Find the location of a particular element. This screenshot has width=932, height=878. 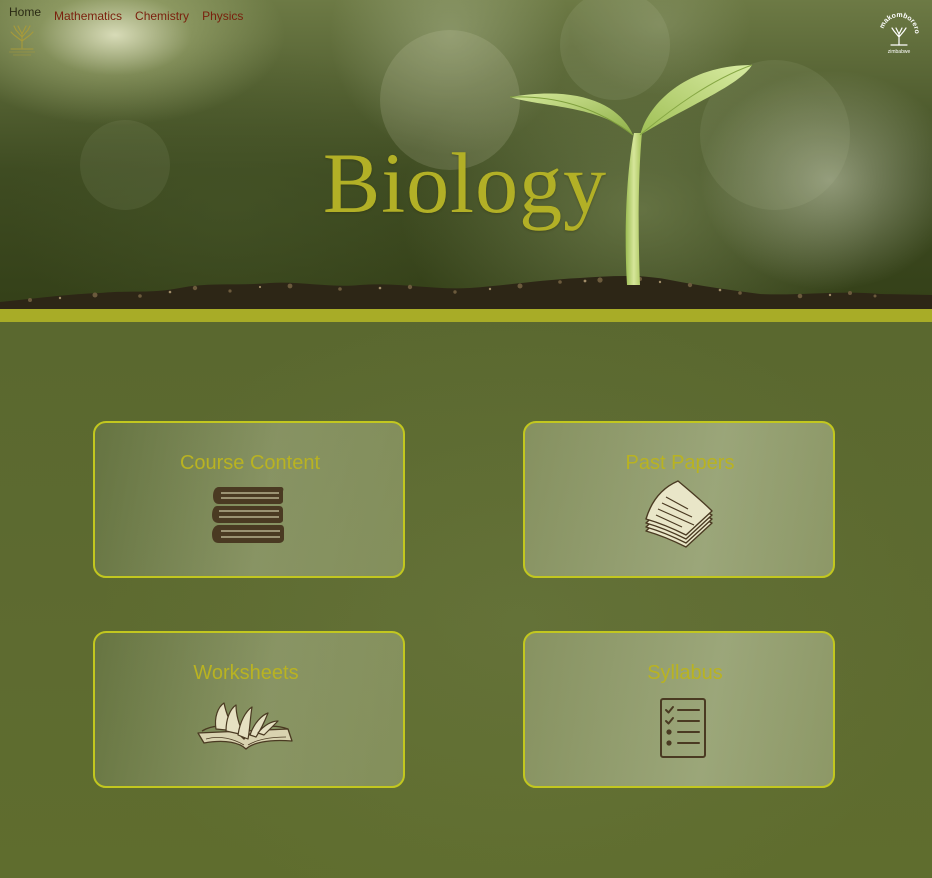

nav-link-mathematics: Mathematics is located at coordinates (88, 16).